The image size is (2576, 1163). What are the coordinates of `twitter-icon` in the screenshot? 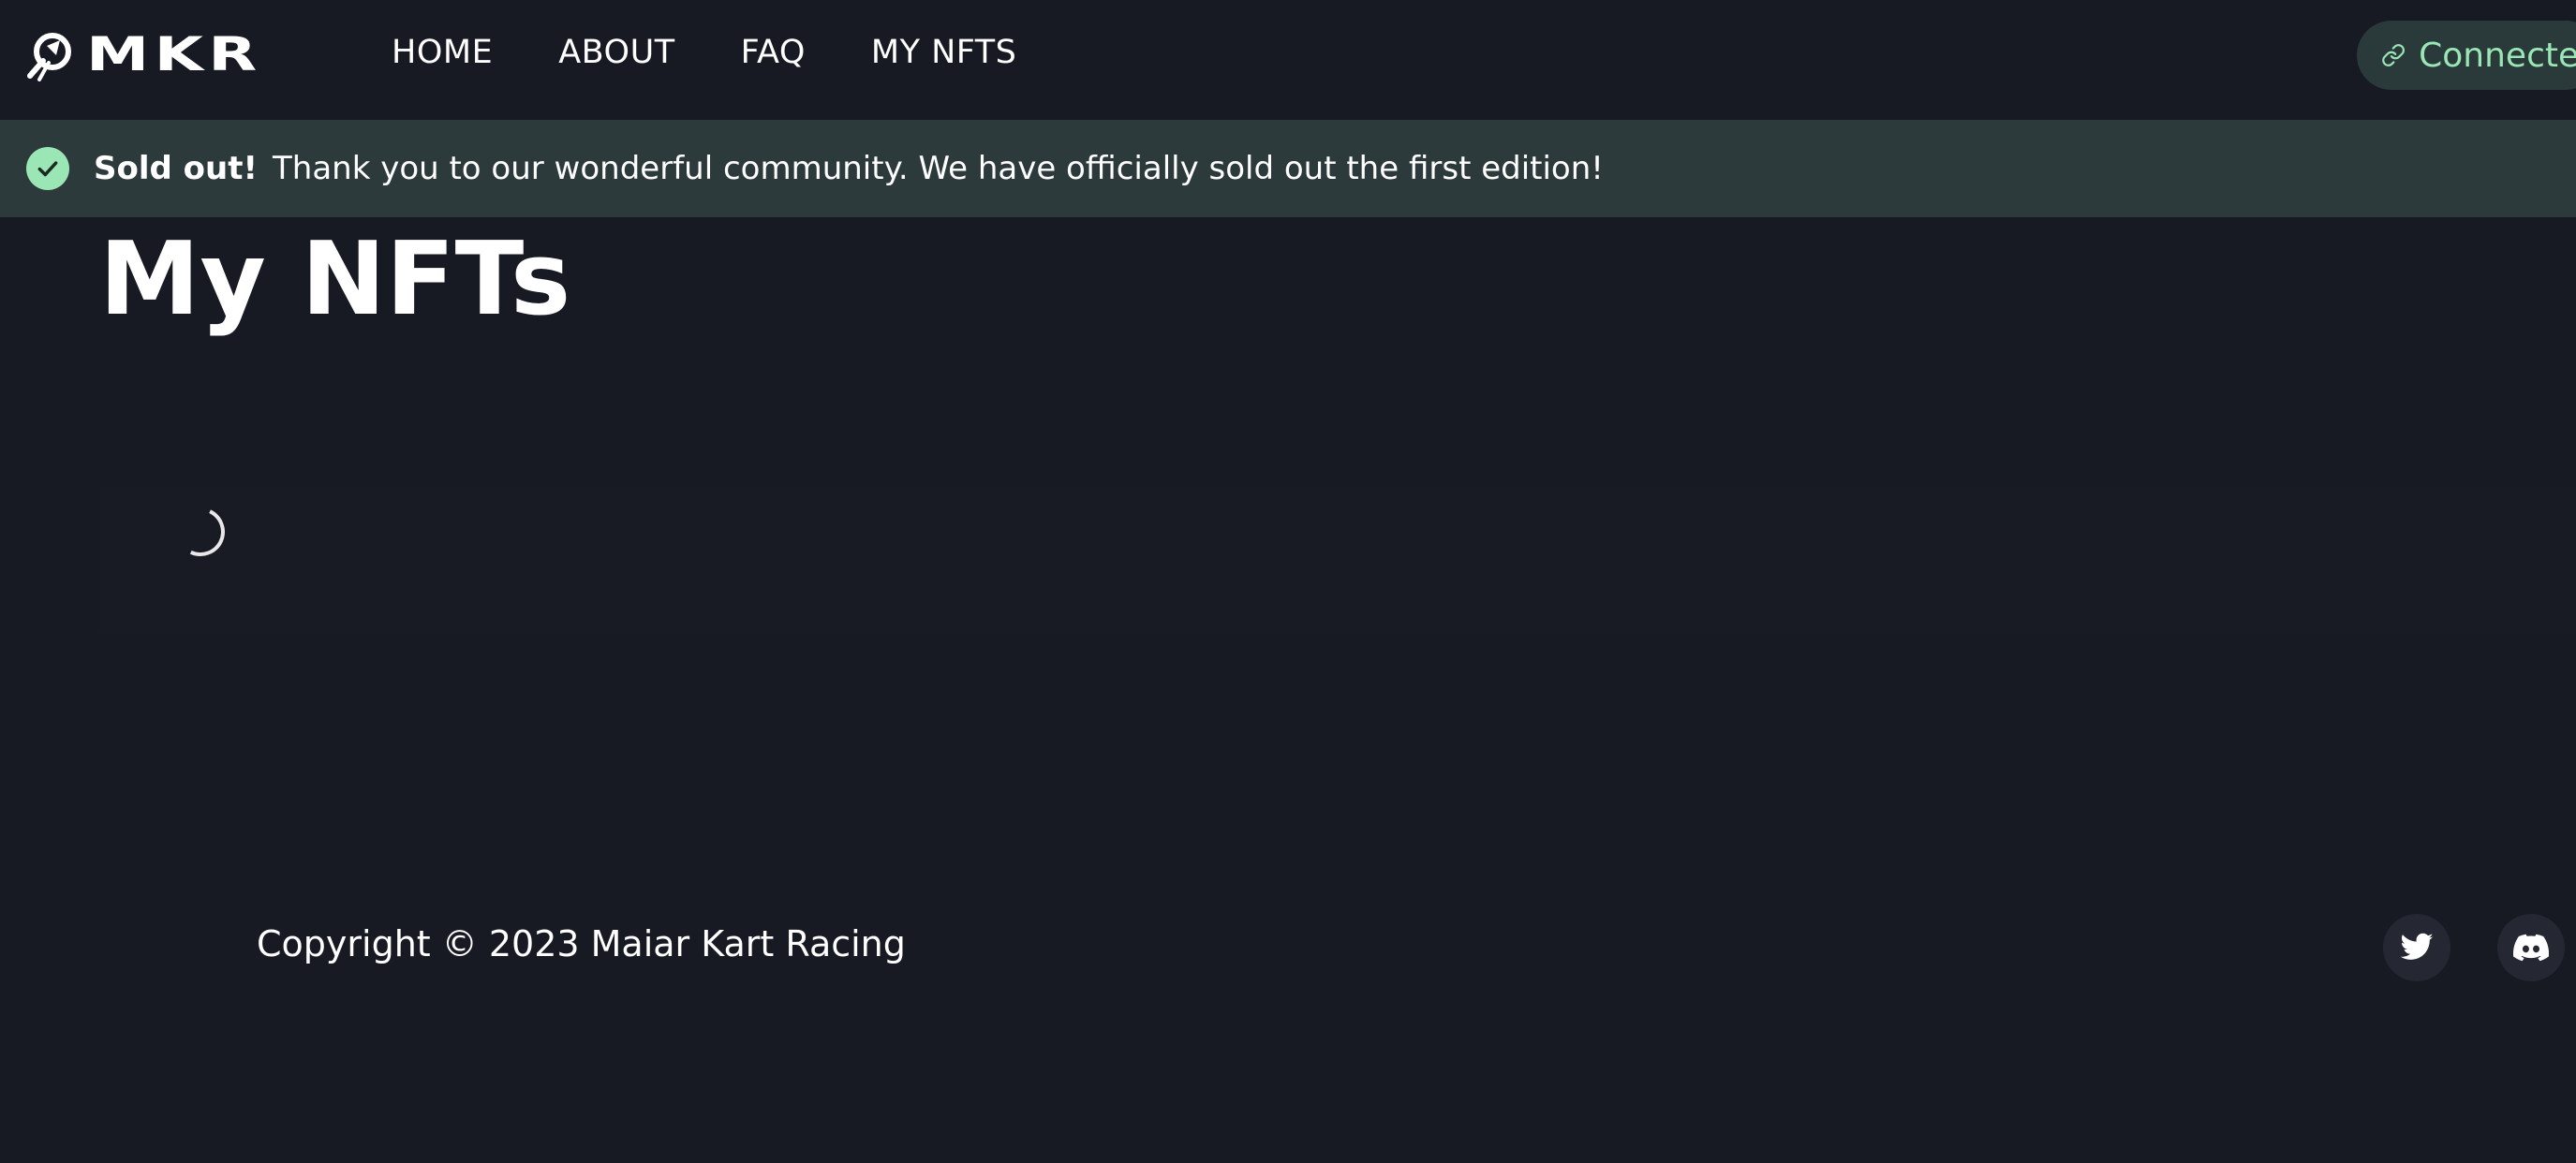 It's located at (2417, 946).